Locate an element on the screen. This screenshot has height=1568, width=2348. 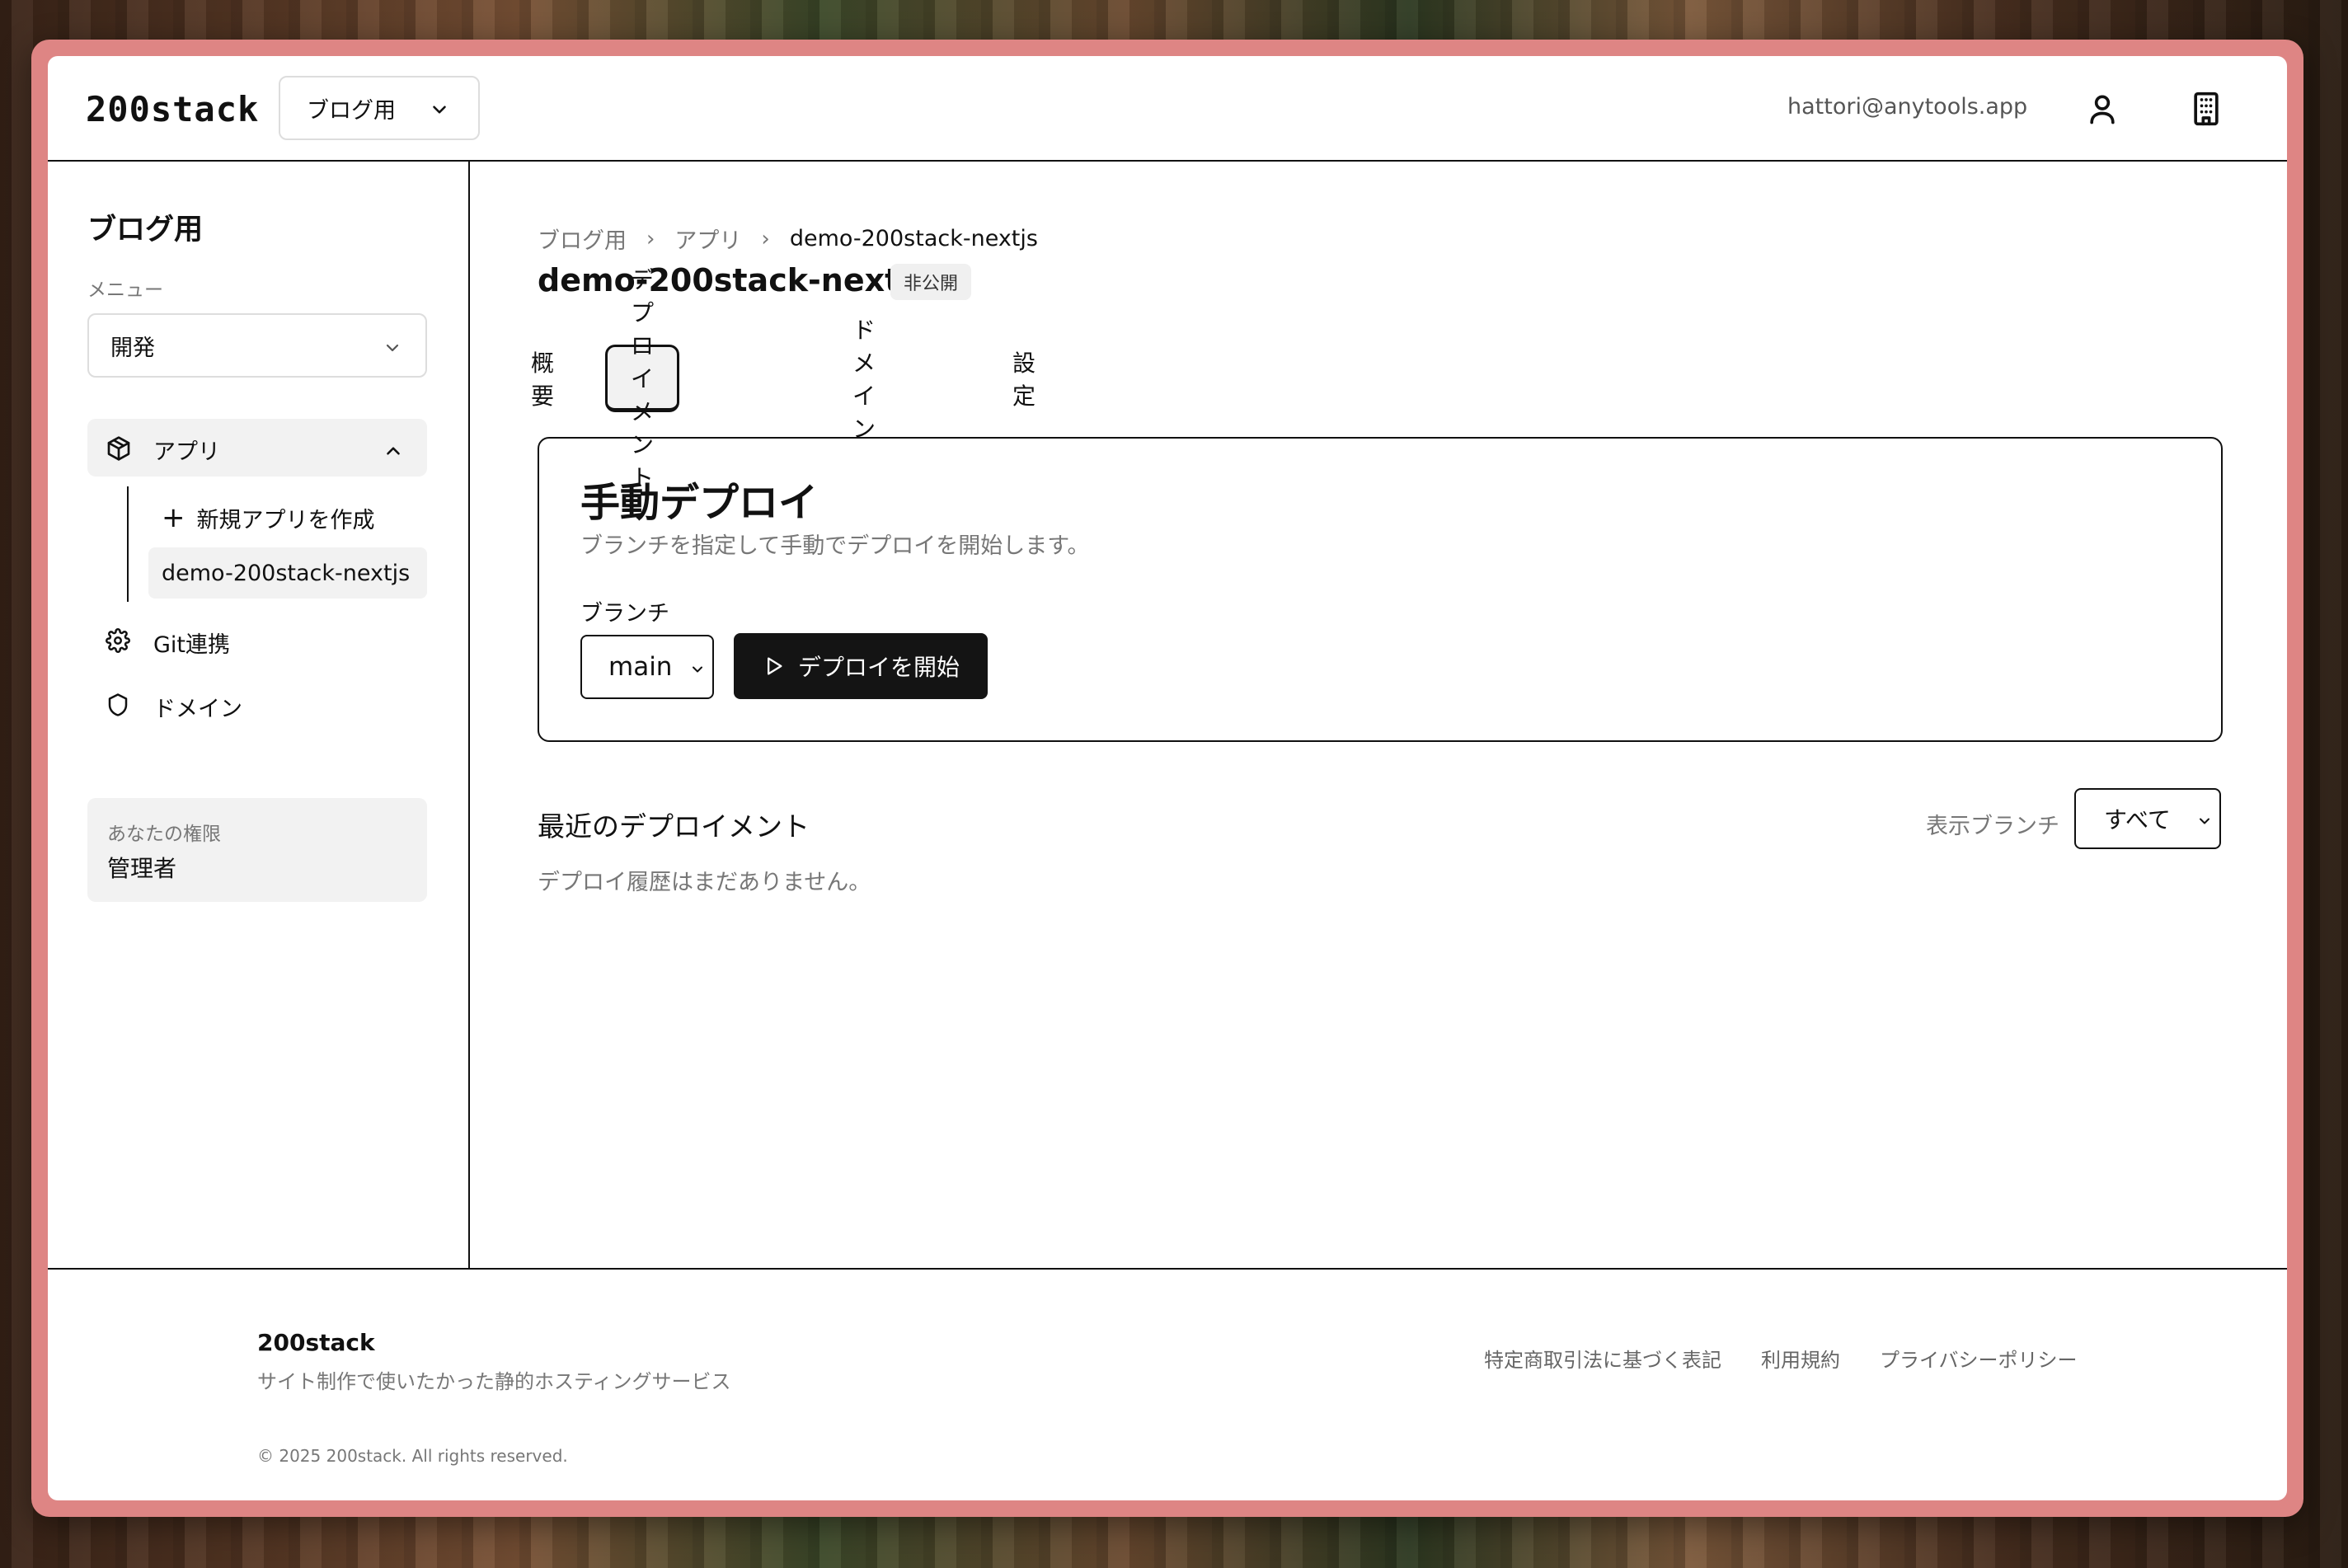
tab-settings: 設定 is located at coordinates (1023, 378).